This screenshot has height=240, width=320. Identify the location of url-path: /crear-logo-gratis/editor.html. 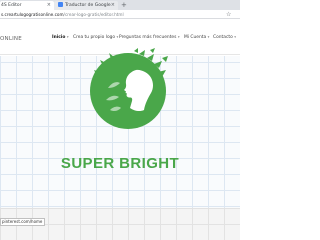
(93, 14).